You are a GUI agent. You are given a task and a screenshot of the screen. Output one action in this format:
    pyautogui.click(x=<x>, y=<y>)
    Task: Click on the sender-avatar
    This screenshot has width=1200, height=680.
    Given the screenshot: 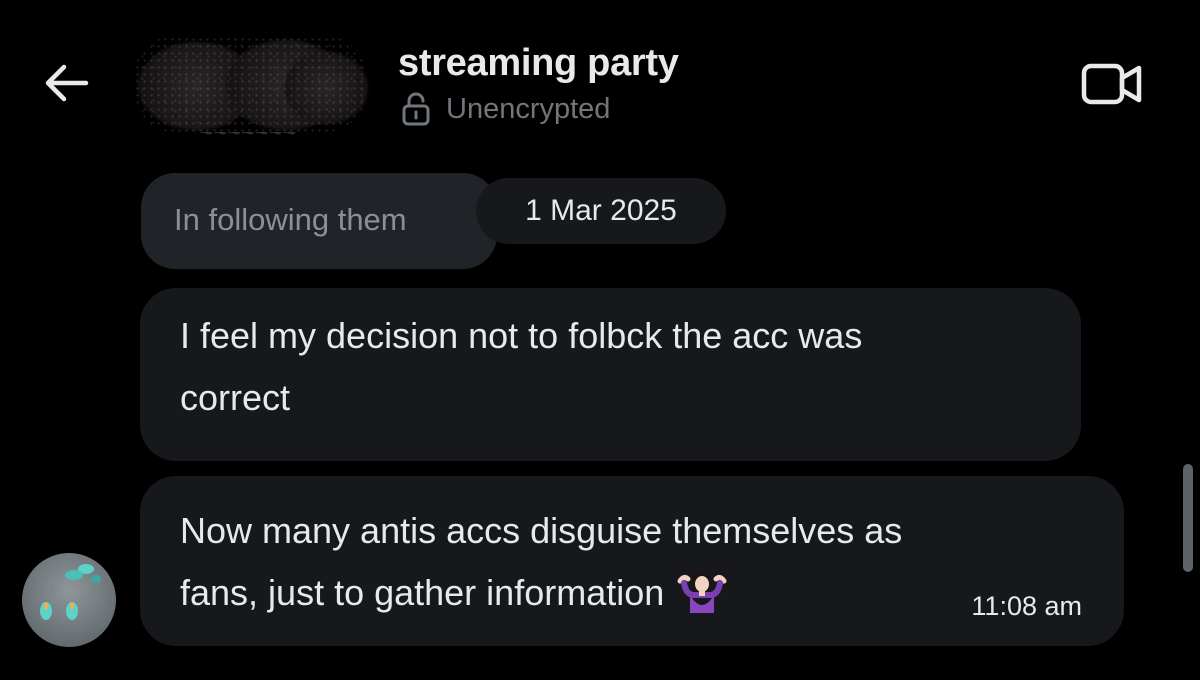 What is the action you would take?
    pyautogui.click(x=69, y=600)
    